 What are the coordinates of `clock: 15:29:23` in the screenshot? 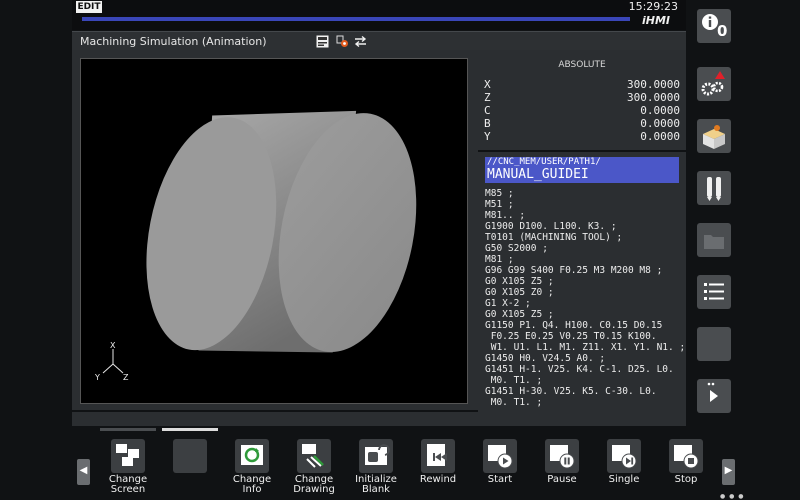 It's located at (653, 6).